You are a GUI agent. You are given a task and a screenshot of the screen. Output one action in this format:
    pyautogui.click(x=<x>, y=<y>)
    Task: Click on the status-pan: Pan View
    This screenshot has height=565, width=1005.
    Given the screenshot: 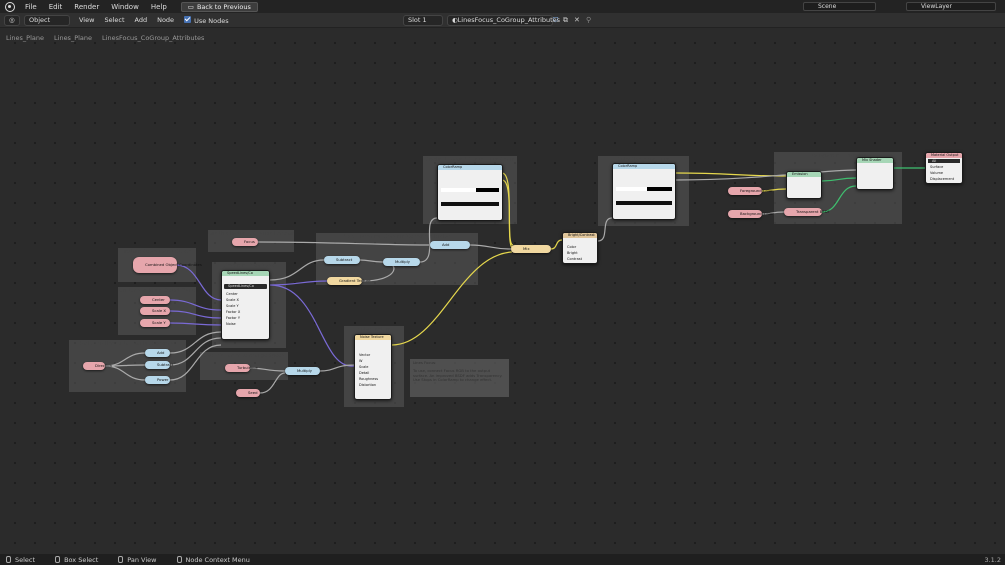 What is the action you would take?
    pyautogui.click(x=137, y=559)
    